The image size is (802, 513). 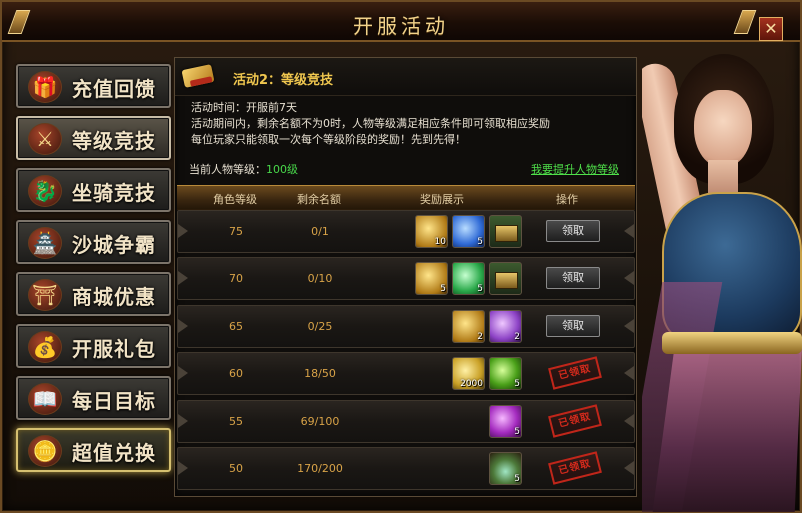 I want to click on nav-item-4: 🏯 沙城争霸, so click(x=93, y=242).